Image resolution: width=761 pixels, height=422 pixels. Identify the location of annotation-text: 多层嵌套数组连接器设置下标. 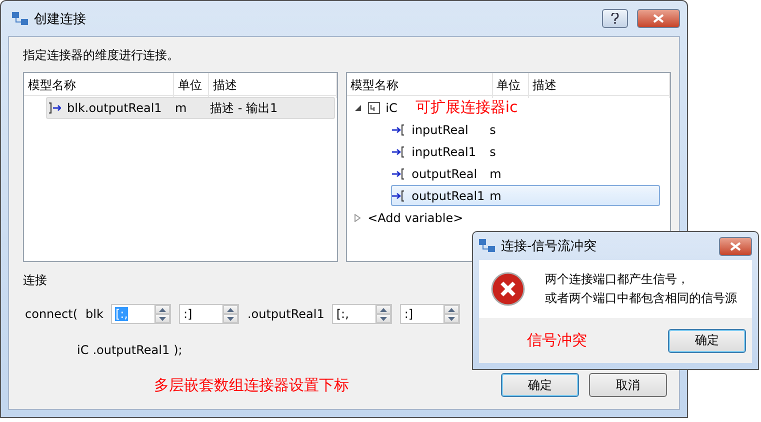
(251, 385).